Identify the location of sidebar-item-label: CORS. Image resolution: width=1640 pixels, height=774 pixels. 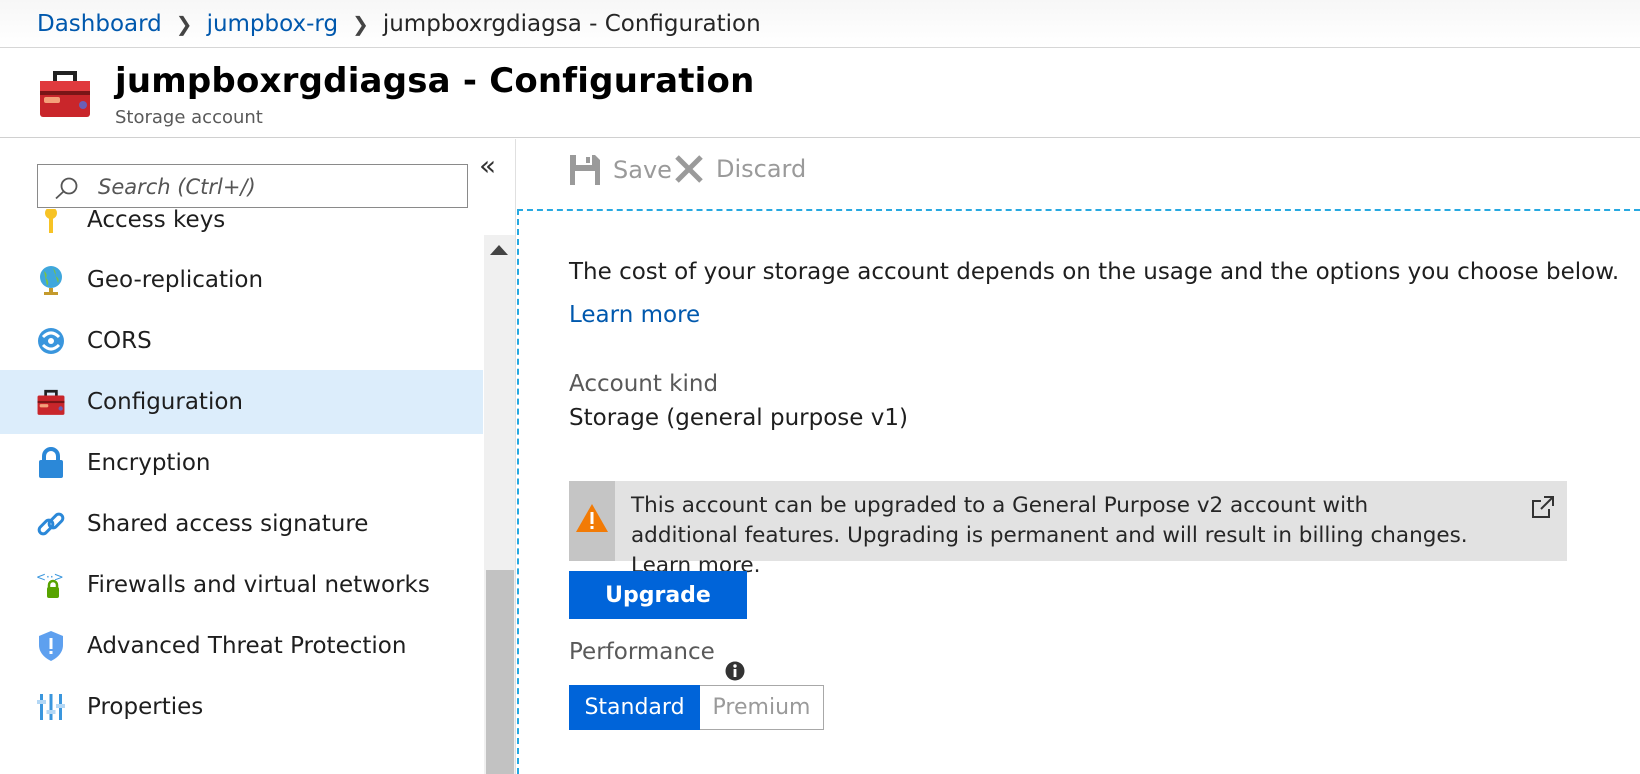
(119, 341).